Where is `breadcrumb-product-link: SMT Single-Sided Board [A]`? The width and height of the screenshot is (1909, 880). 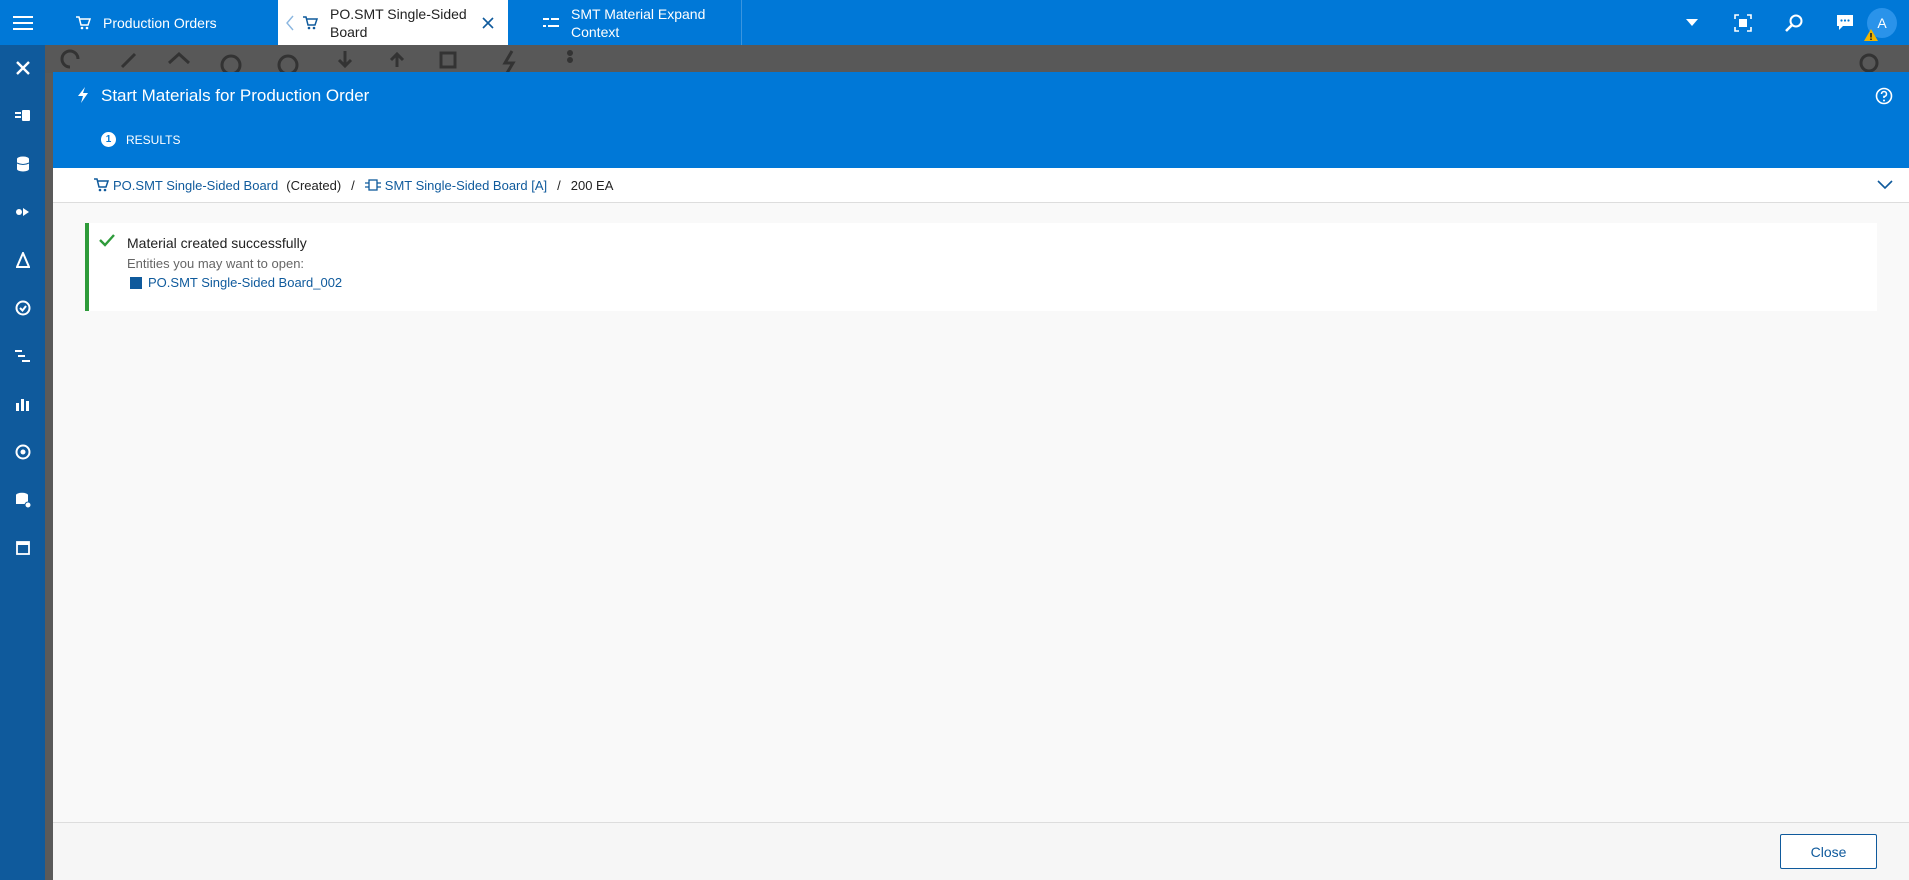 breadcrumb-product-link: SMT Single-Sided Board [A] is located at coordinates (456, 185).